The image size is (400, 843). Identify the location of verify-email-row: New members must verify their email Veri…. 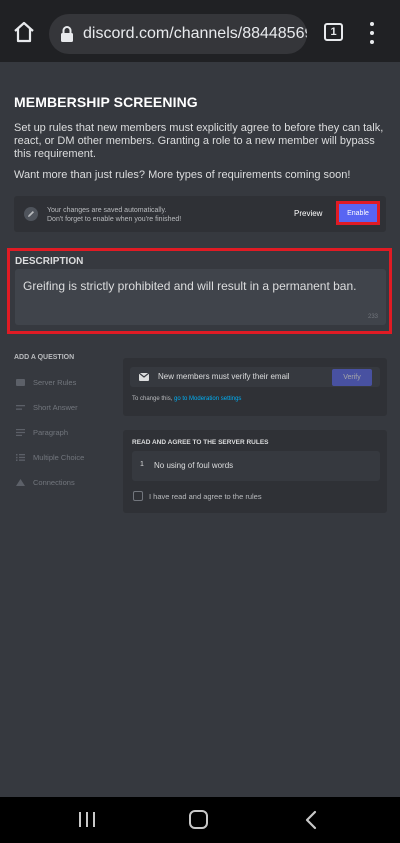
(255, 377).